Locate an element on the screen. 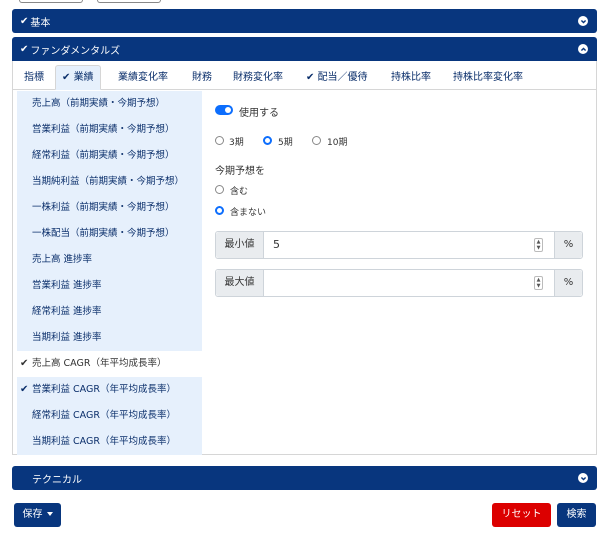 This screenshot has width=616, height=537. use-toggle-label: 使用する is located at coordinates (259, 113).